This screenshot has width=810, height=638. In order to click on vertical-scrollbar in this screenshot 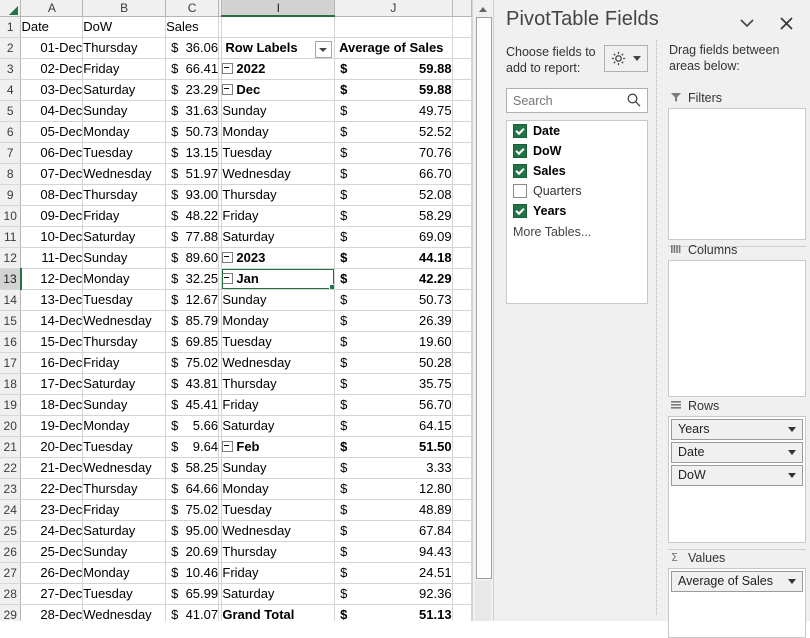, I will do `click(482, 310)`.